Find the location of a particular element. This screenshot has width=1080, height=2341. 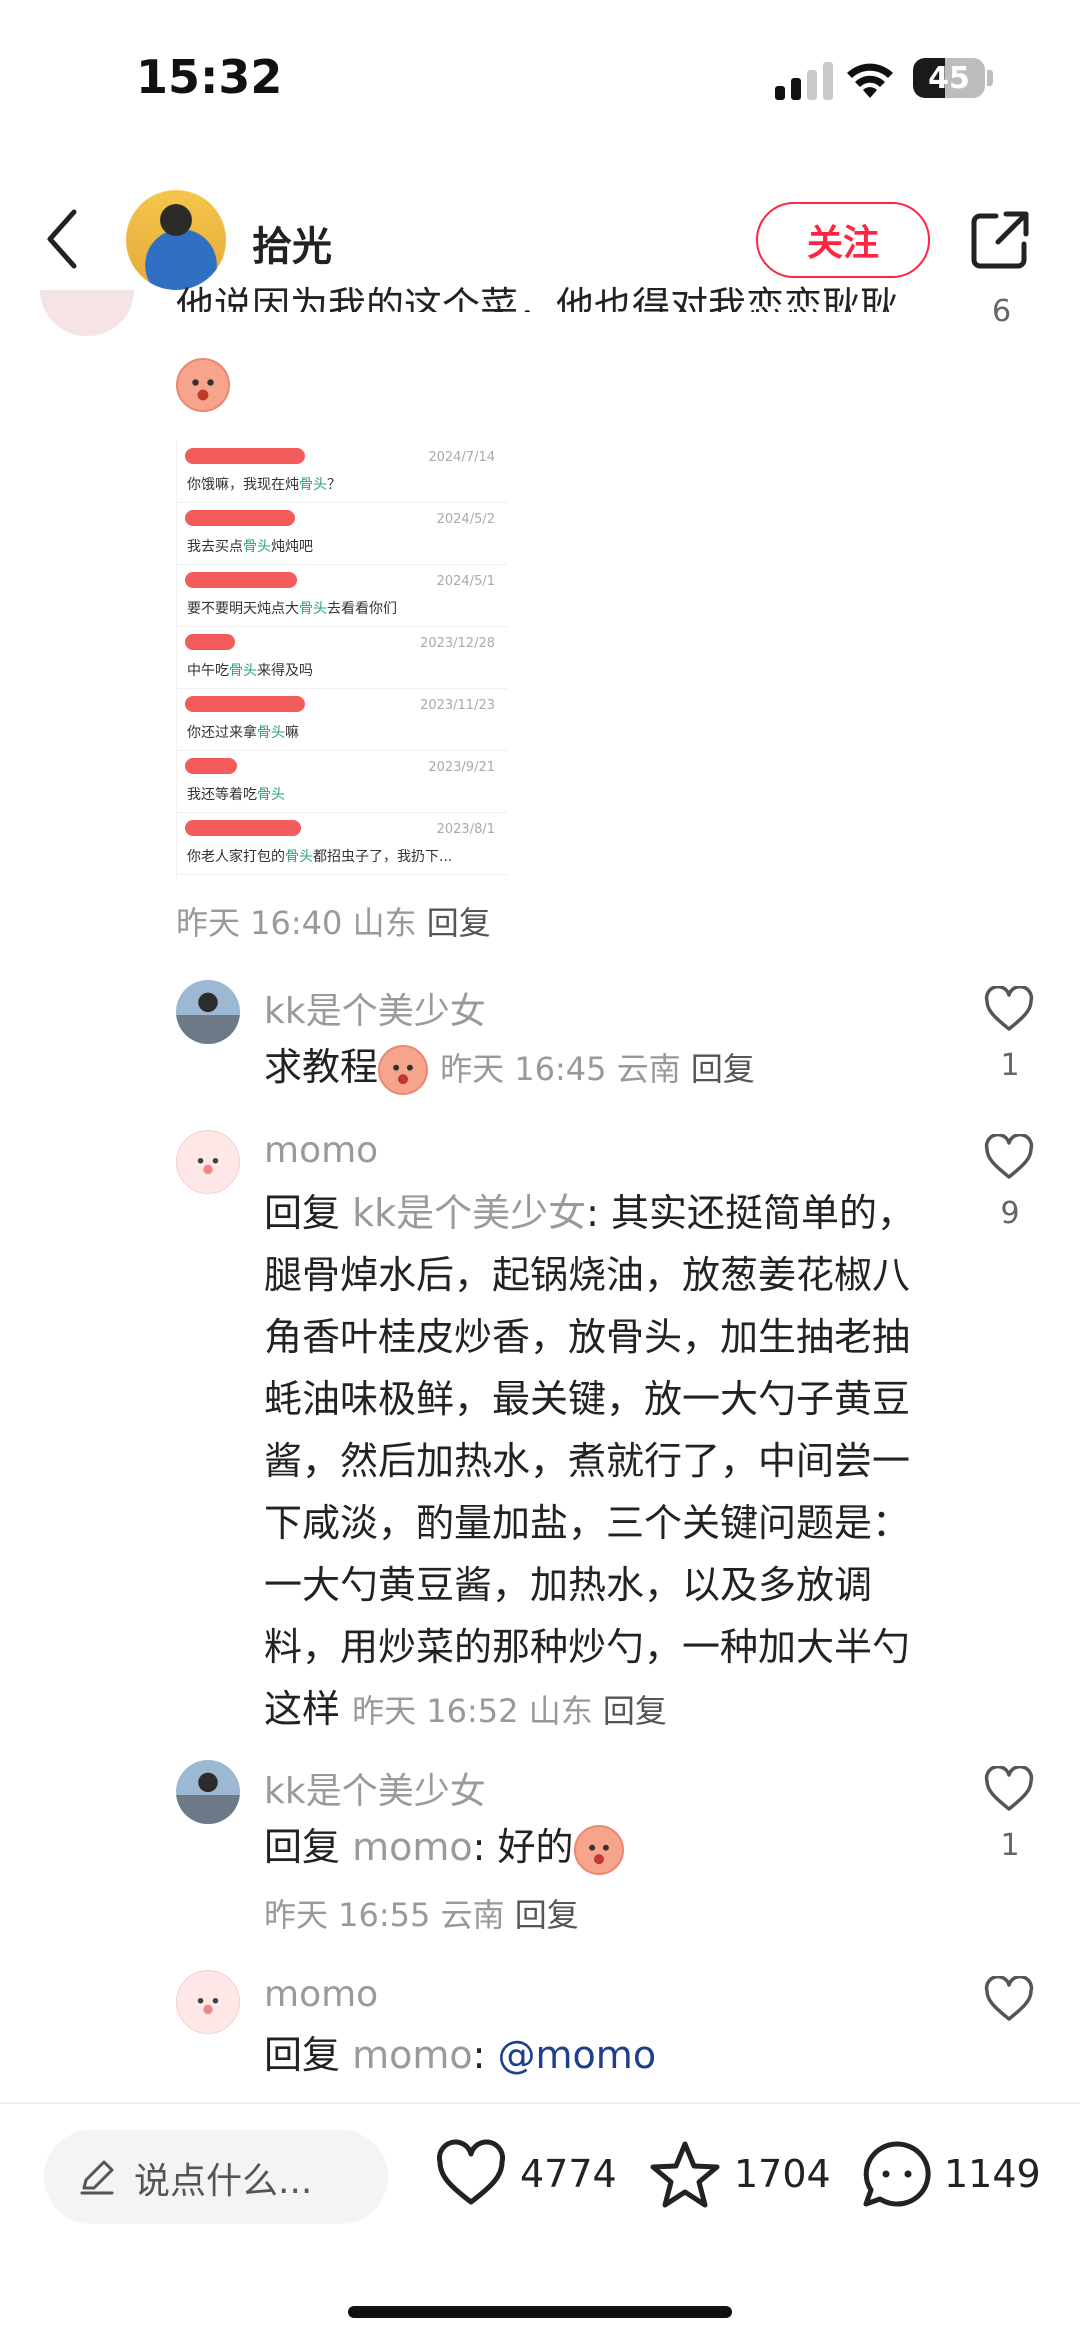

reply-meta: 昨天 16:45 云南 回复 is located at coordinates (597, 1069).